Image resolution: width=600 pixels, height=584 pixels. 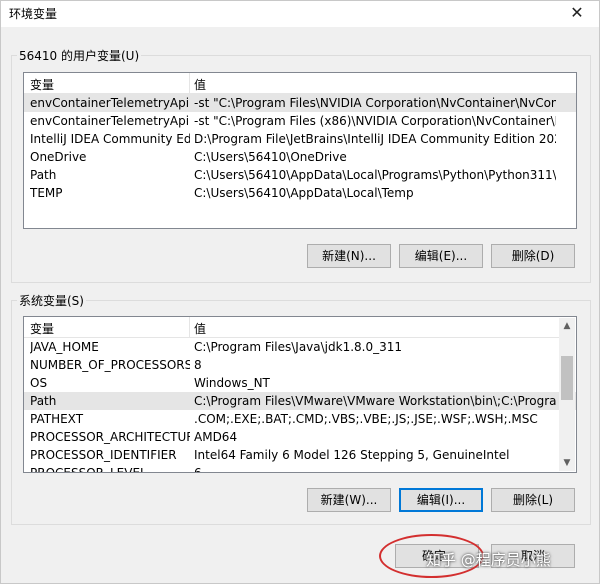 What do you see at coordinates (577, 14) in the screenshot?
I see `close-icon: ✕` at bounding box center [577, 14].